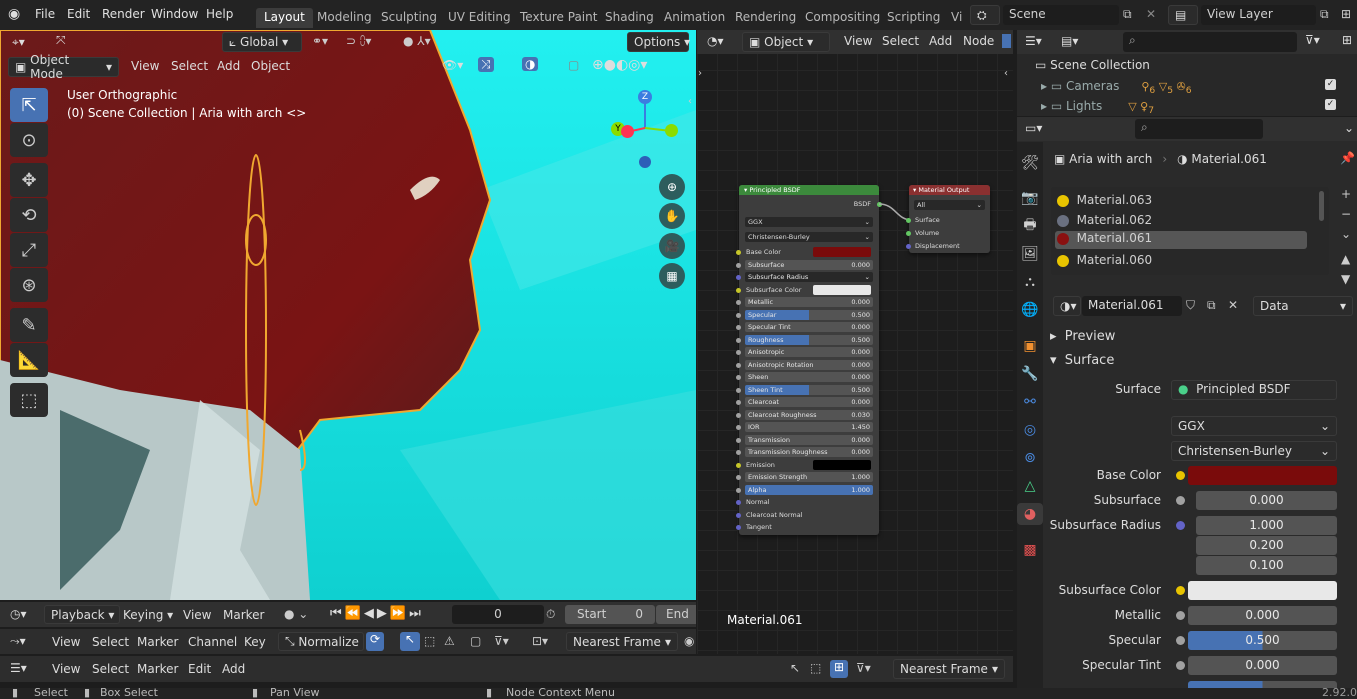 This screenshot has width=1357, height=699. Describe the element at coordinates (863, 668) in the screenshot. I see `filter-icon: ⊽▾` at that location.